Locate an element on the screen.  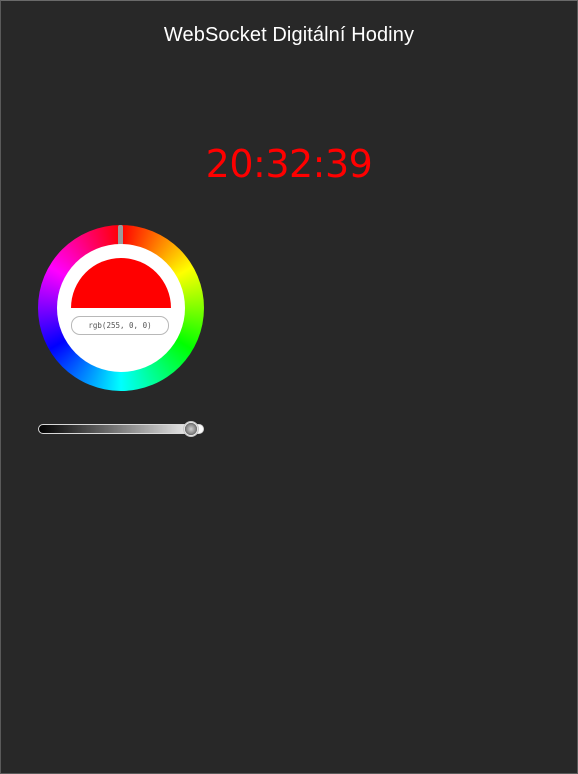
color-wheel-center: rgb(255, 0, 0) is located at coordinates (121, 308).